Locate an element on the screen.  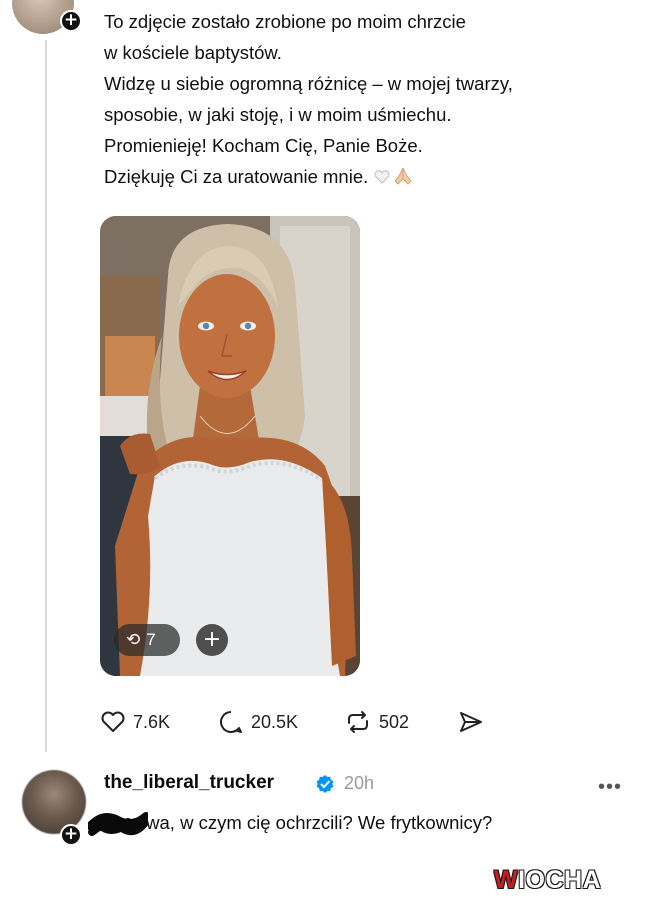
reply-timestamp: 20h is located at coordinates (359, 783).